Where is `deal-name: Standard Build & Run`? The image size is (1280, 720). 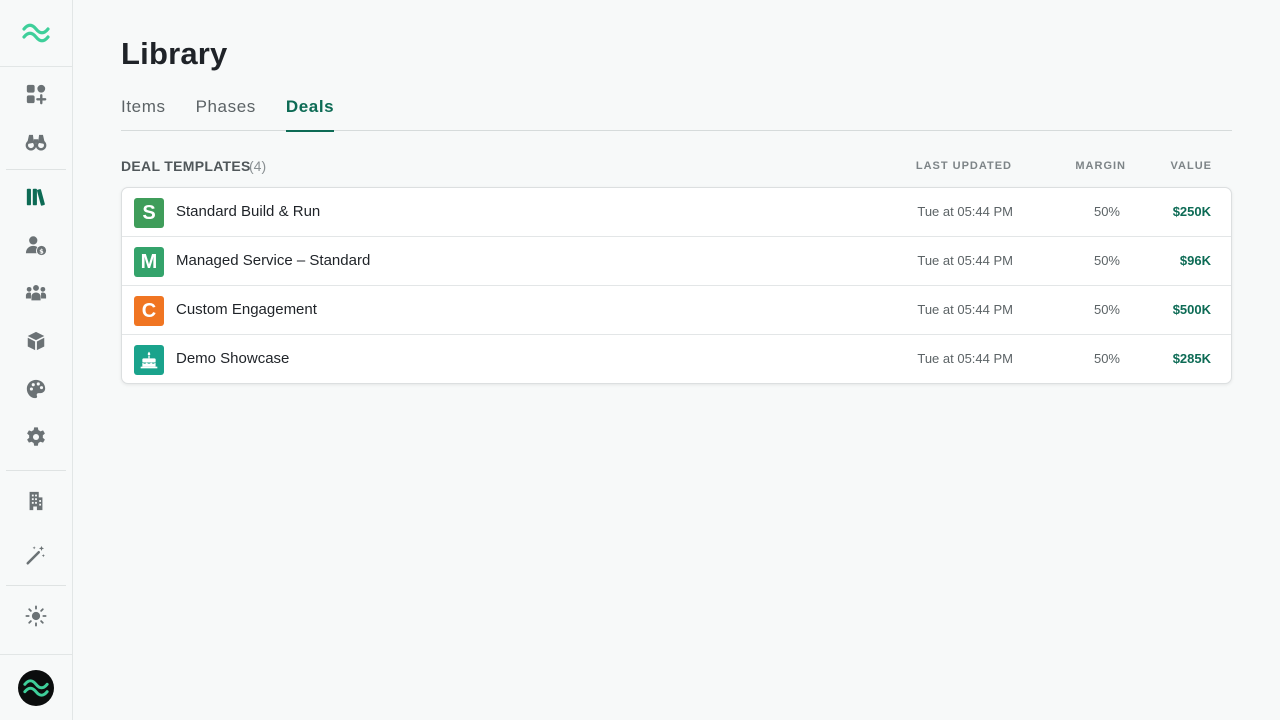 deal-name: Standard Build & Run is located at coordinates (248, 211).